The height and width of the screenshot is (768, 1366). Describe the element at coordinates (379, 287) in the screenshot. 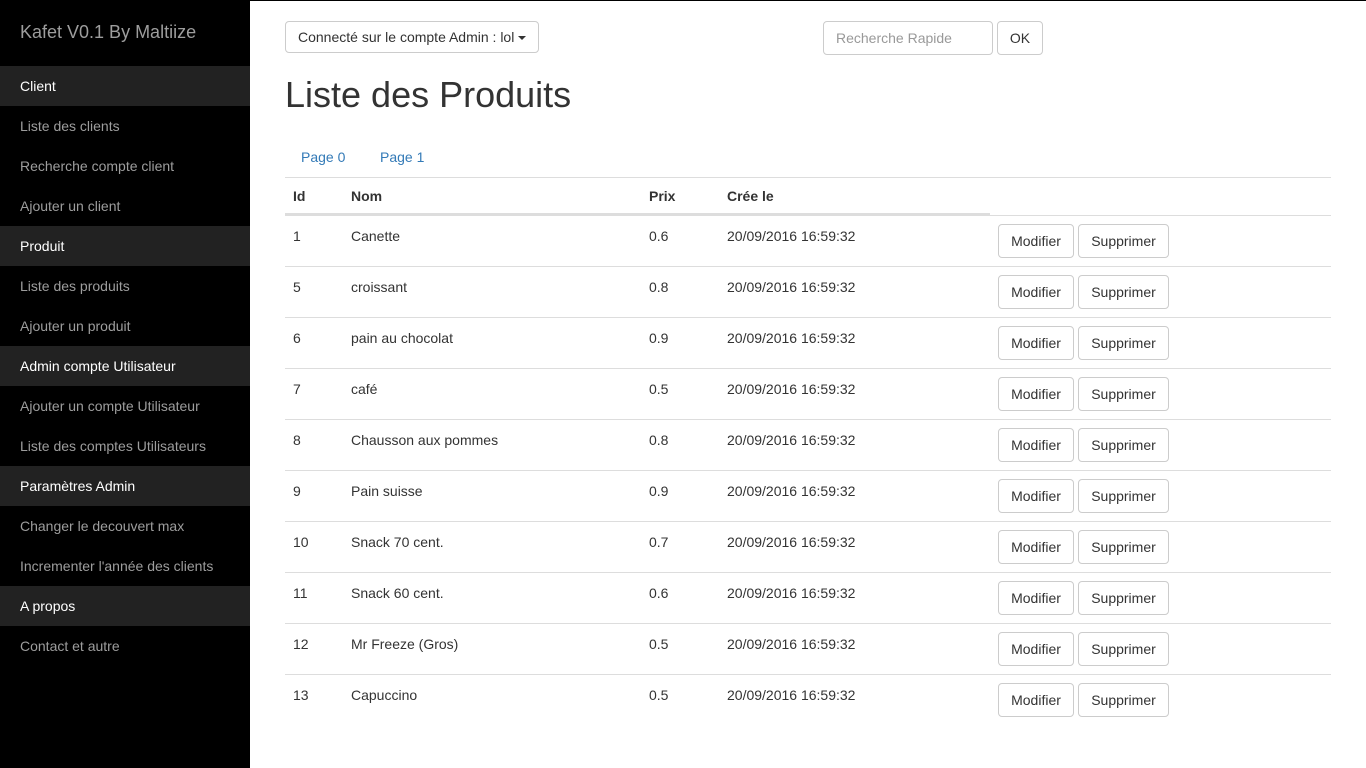

I see `cell-nom: croissant` at that location.